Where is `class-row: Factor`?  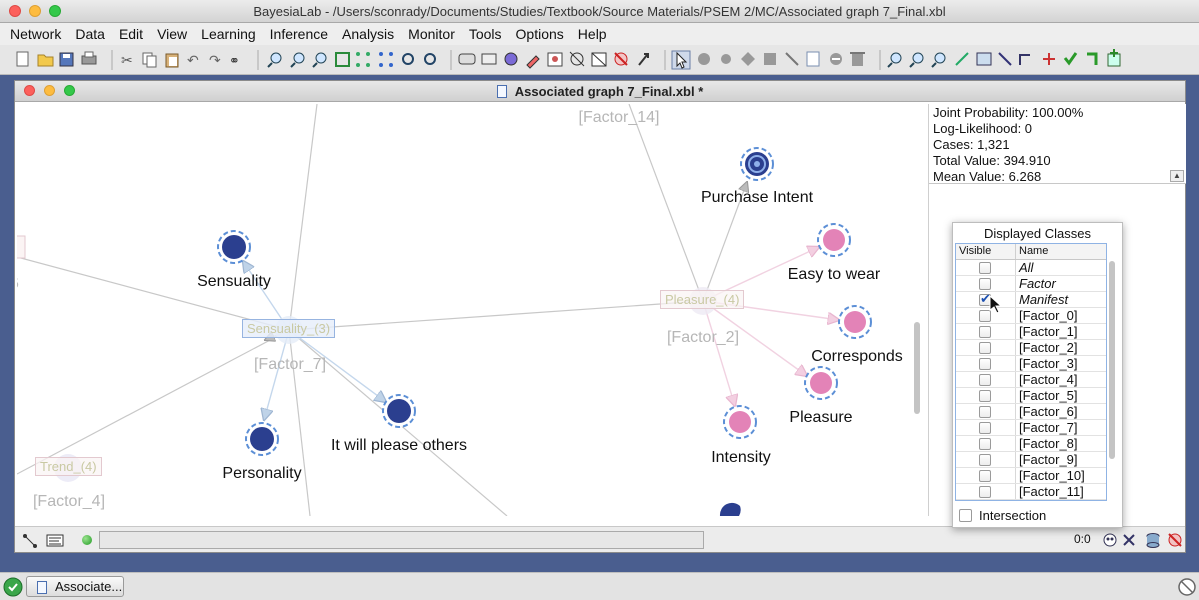
class-row: Factor is located at coordinates (1031, 284).